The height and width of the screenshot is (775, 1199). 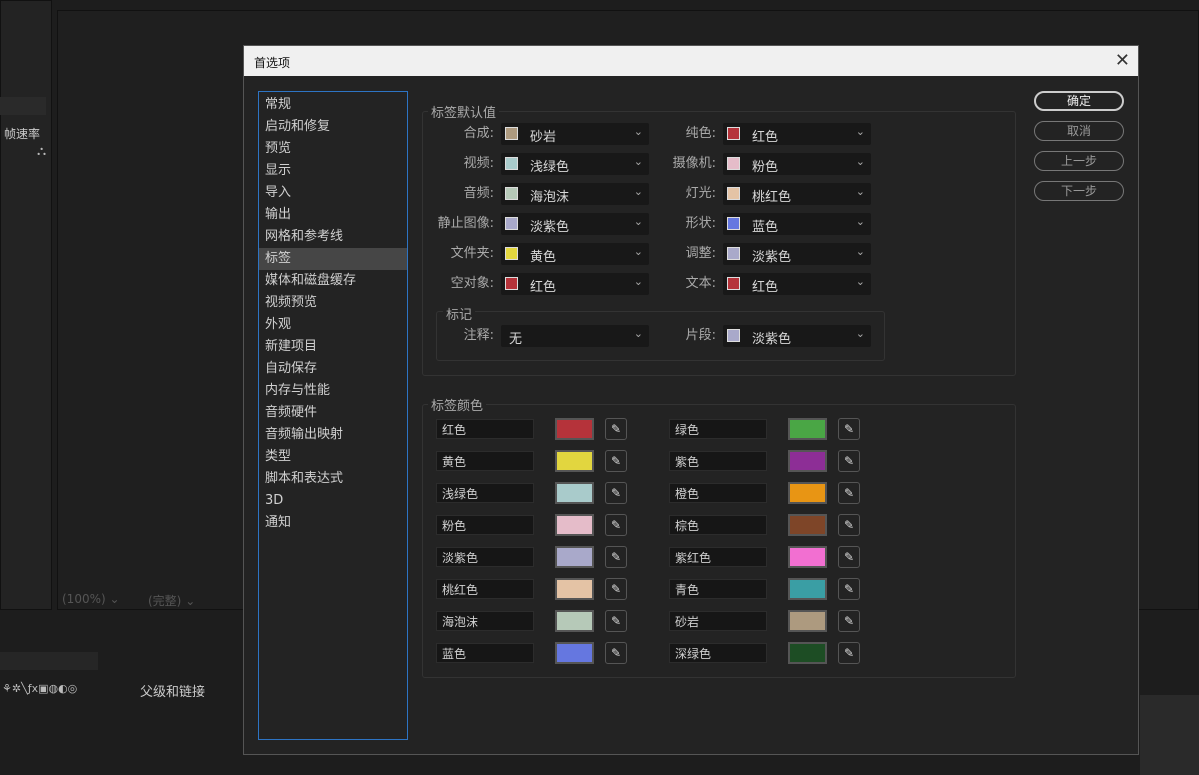 I want to click on nav-item: 预览, so click(x=333, y=149).